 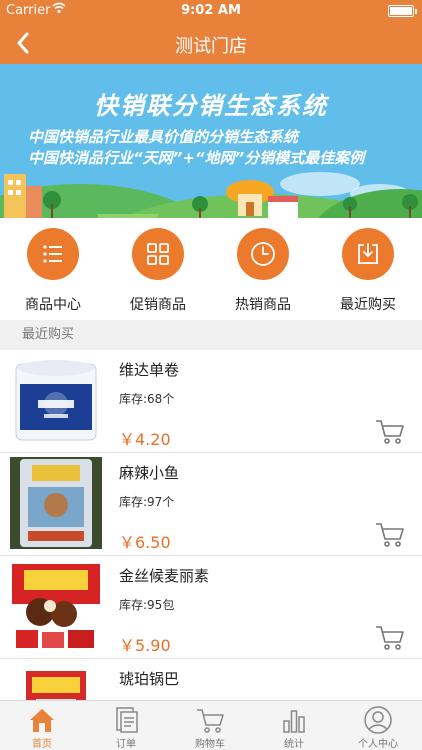 What do you see at coordinates (149, 473) in the screenshot?
I see `product-name: 麻辣小鱼` at bounding box center [149, 473].